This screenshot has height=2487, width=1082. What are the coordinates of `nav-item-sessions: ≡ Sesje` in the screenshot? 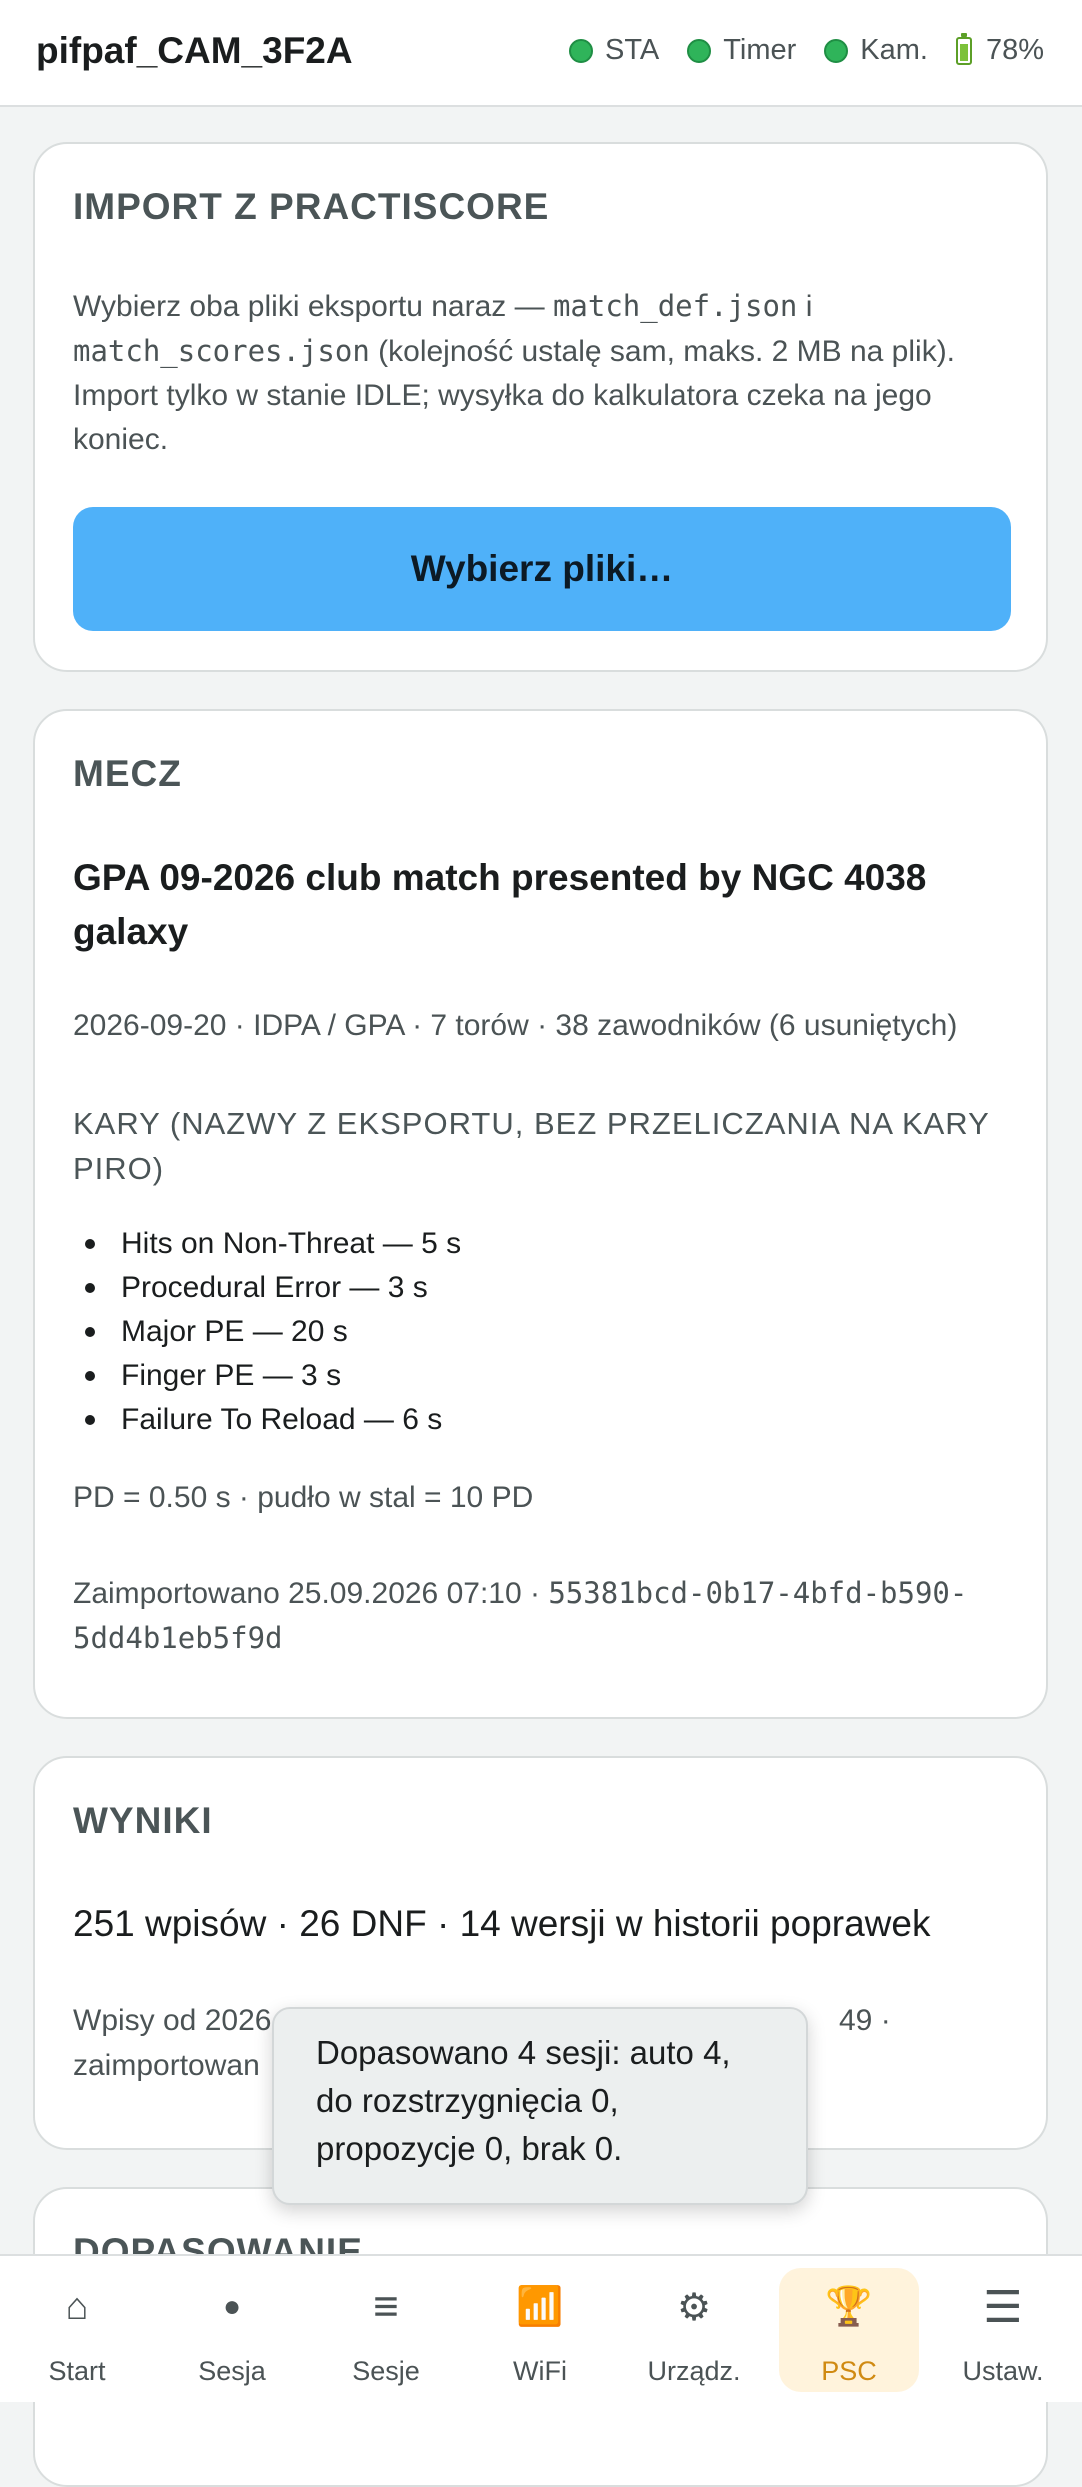 It's located at (386, 2330).